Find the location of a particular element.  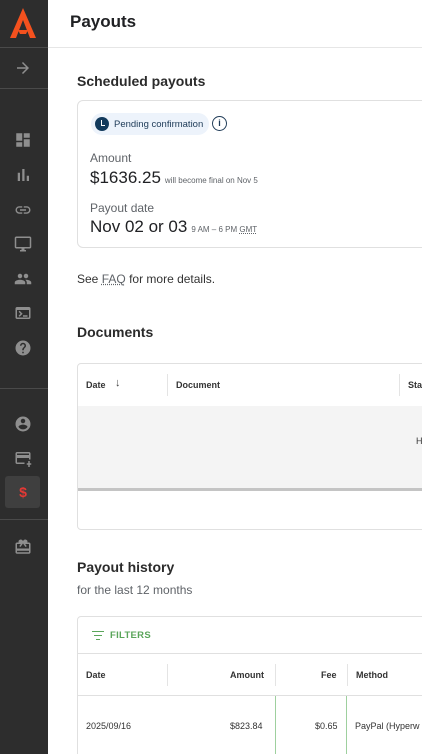

documents-empty-text: H is located at coordinates (419, 441).